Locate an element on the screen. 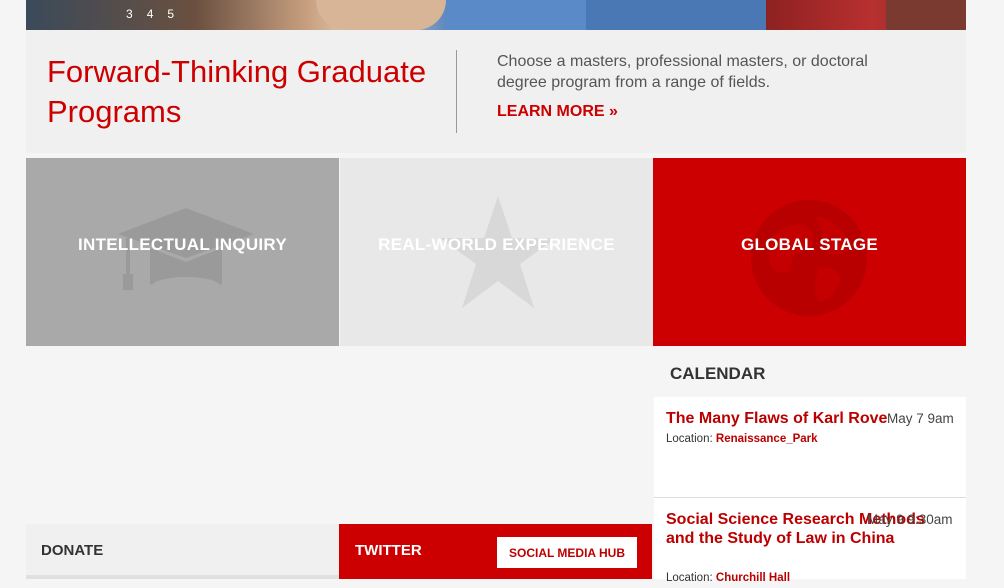 This screenshot has height=588, width=1004. slider-dot-3: 3 is located at coordinates (129, 14).